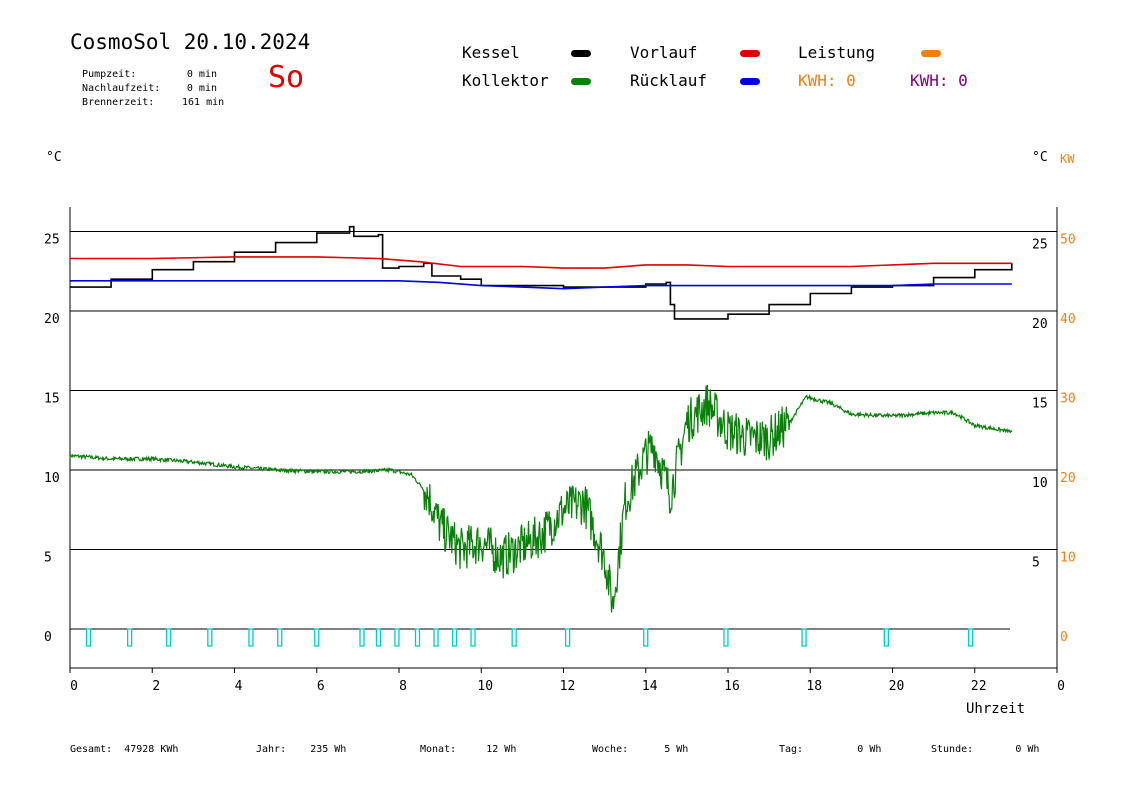 This screenshot has height=812, width=1148. Describe the element at coordinates (814, 686) in the screenshot. I see `x-tick-label: 18` at that location.